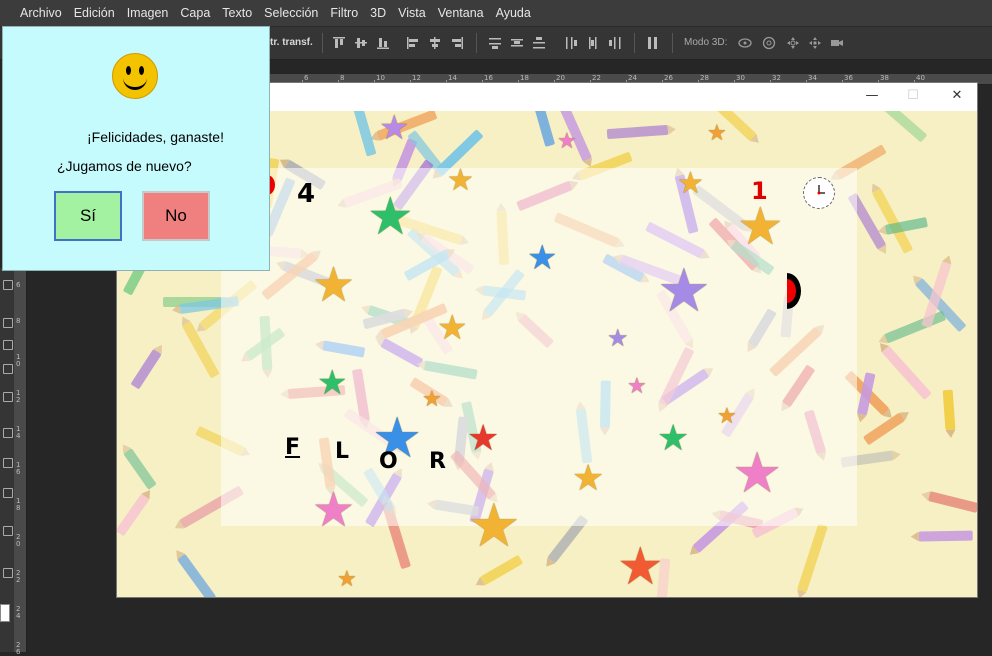  Describe the element at coordinates (745, 43) in the screenshot. I see `orbit-3d-icon` at that location.